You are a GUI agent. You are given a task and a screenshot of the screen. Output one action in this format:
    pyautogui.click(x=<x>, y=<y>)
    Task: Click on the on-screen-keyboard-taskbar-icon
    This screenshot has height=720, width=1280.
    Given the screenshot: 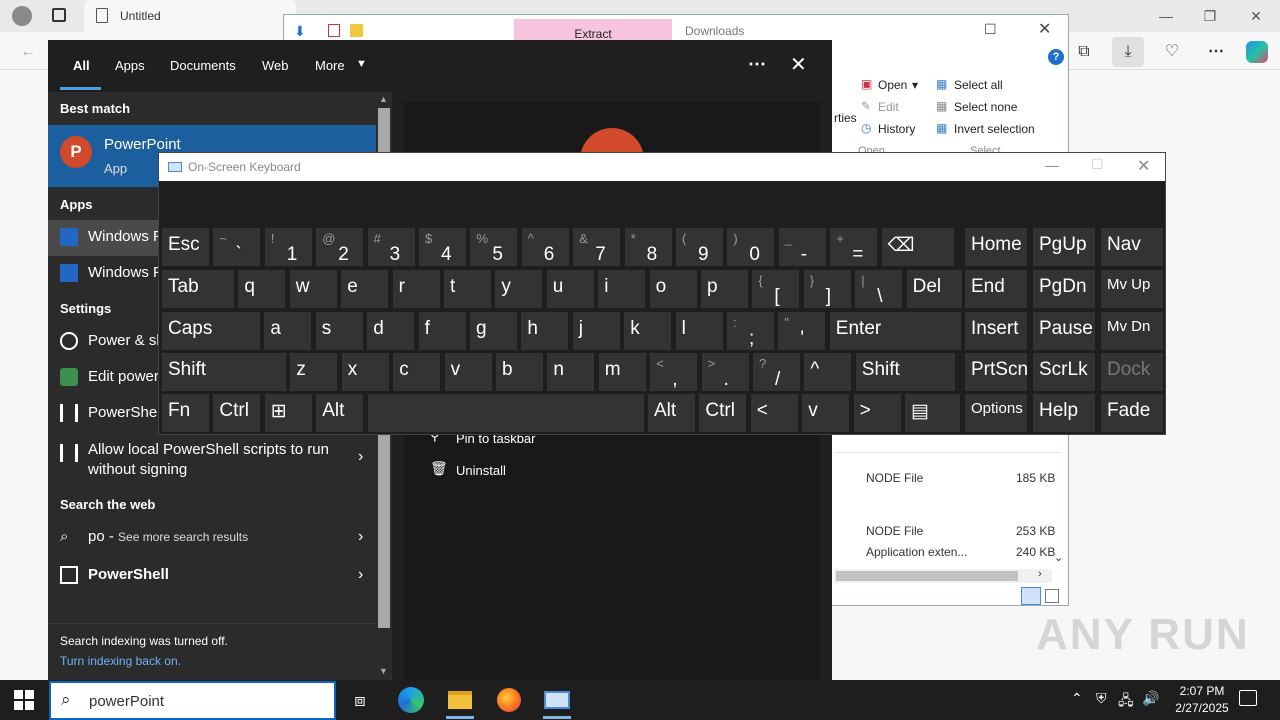 What is the action you would take?
    pyautogui.click(x=557, y=700)
    